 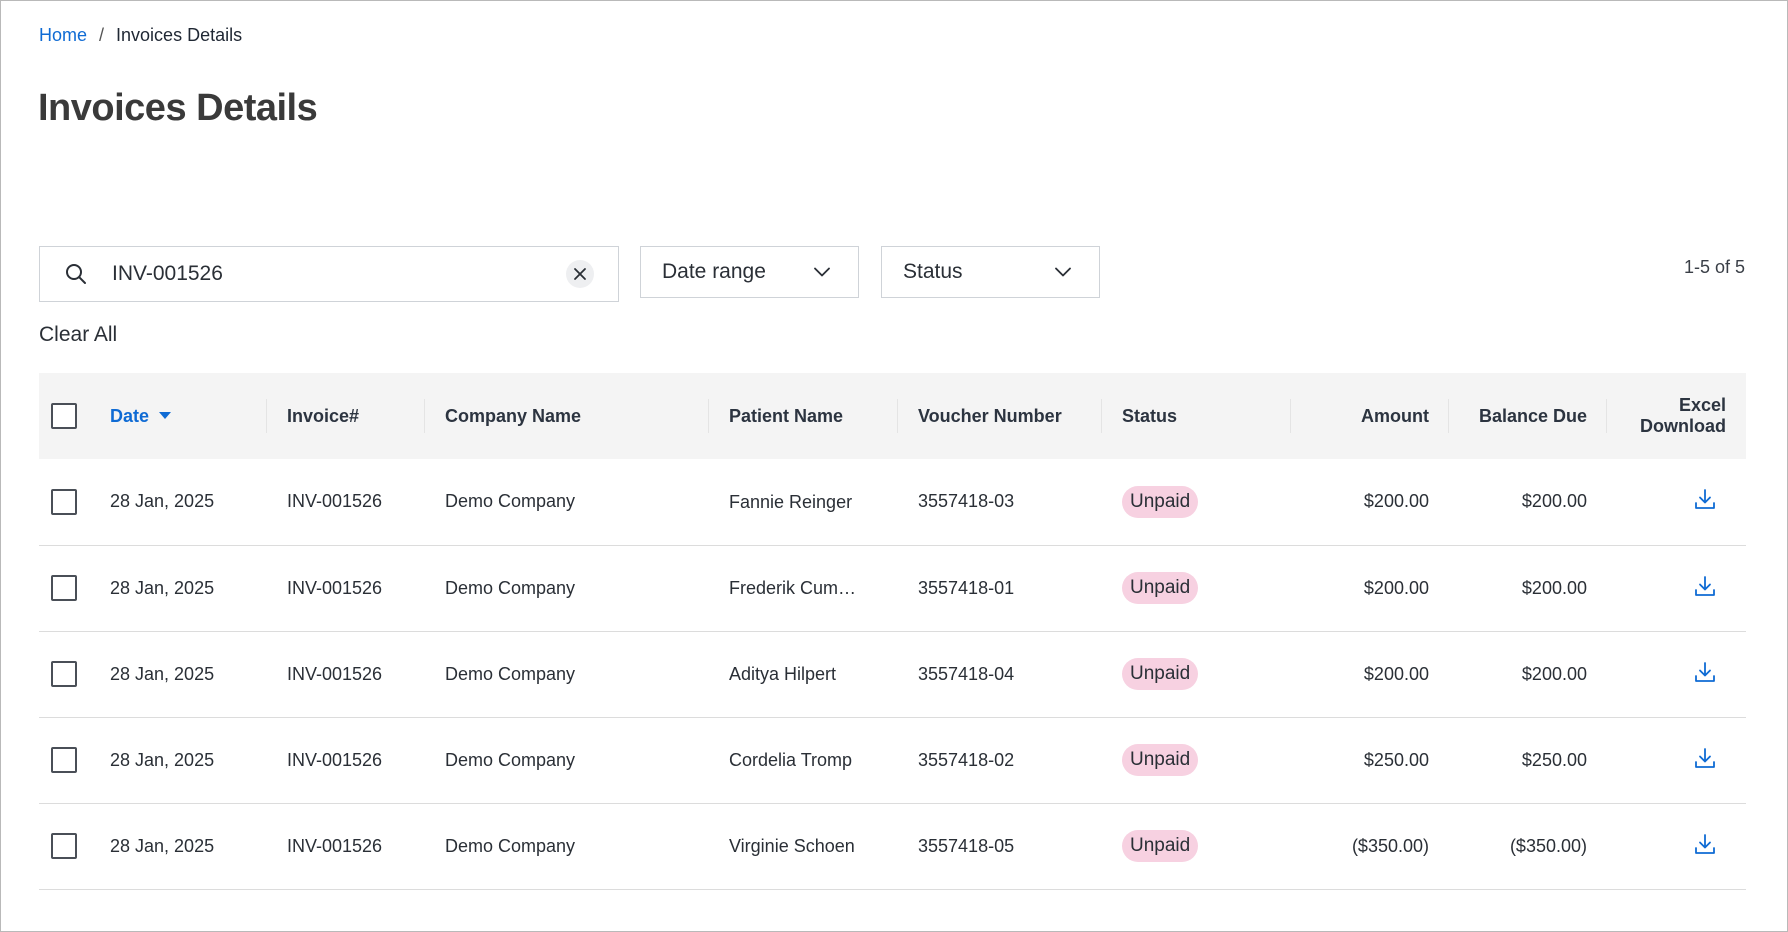 What do you see at coordinates (1000, 416) in the screenshot?
I see `voucher-header: Voucher Number` at bounding box center [1000, 416].